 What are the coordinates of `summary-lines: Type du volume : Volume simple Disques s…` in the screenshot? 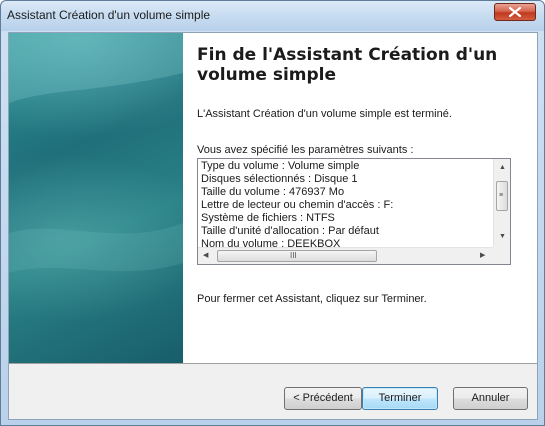 It's located at (344, 205).